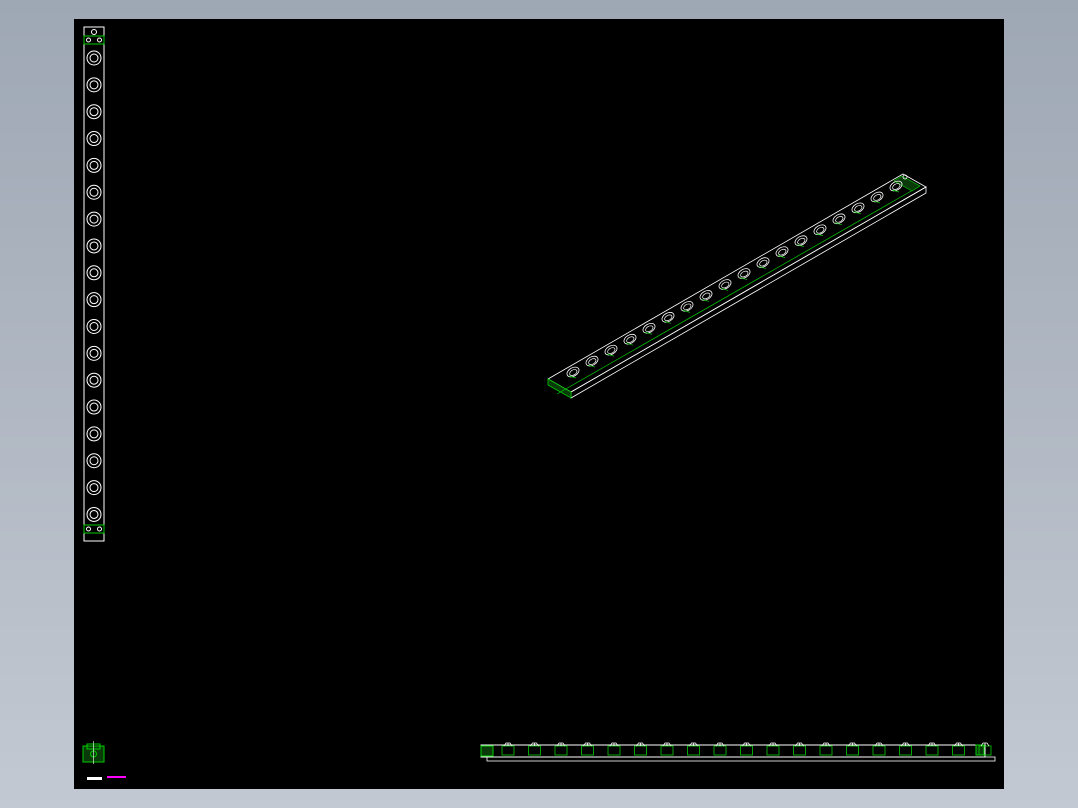 Image resolution: width=1078 pixels, height=808 pixels. Describe the element at coordinates (116, 777) in the screenshot. I see `title-block-note-mark` at that location.